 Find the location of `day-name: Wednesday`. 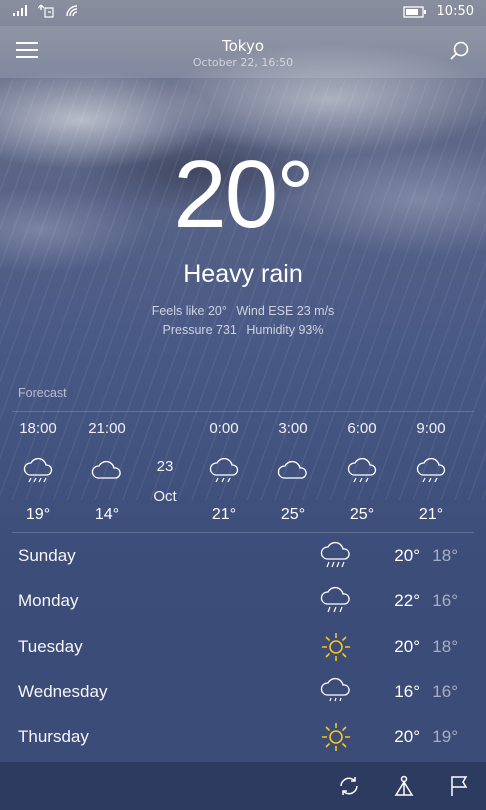

day-name: Wednesday is located at coordinates (63, 691).